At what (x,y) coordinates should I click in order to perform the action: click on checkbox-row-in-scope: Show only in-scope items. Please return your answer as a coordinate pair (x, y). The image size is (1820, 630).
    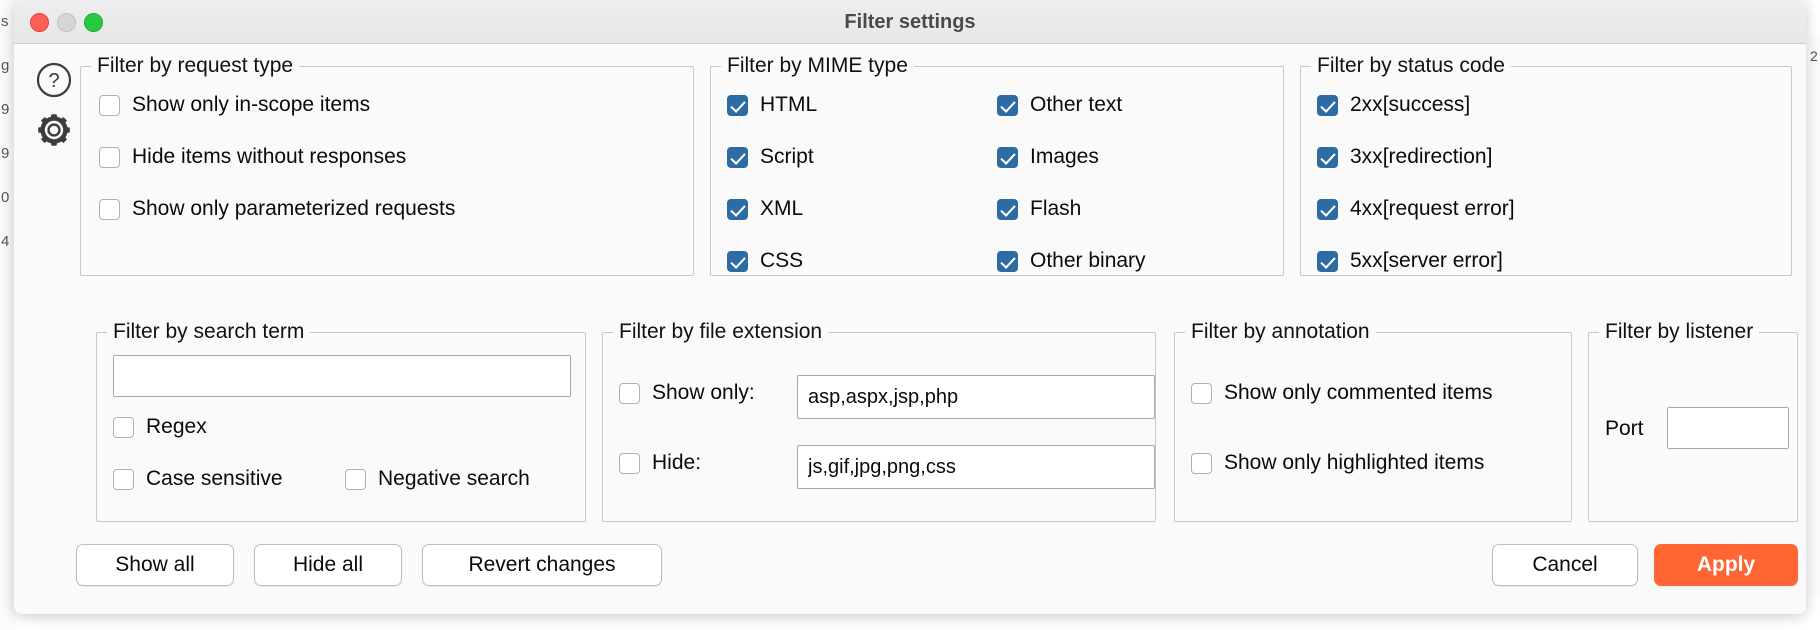
    Looking at the image, I should click on (234, 105).